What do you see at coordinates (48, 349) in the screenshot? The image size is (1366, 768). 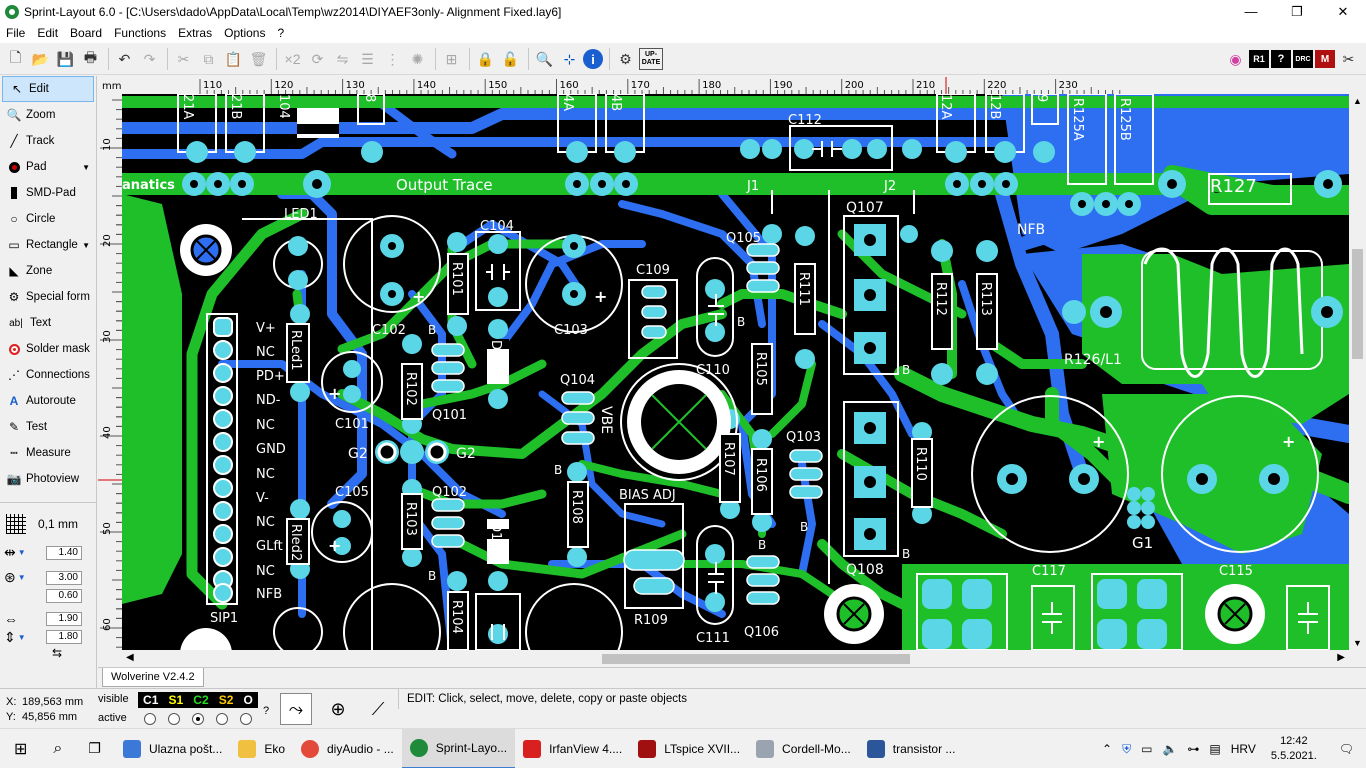 I see `tool-solder-mask: Solder mask` at bounding box center [48, 349].